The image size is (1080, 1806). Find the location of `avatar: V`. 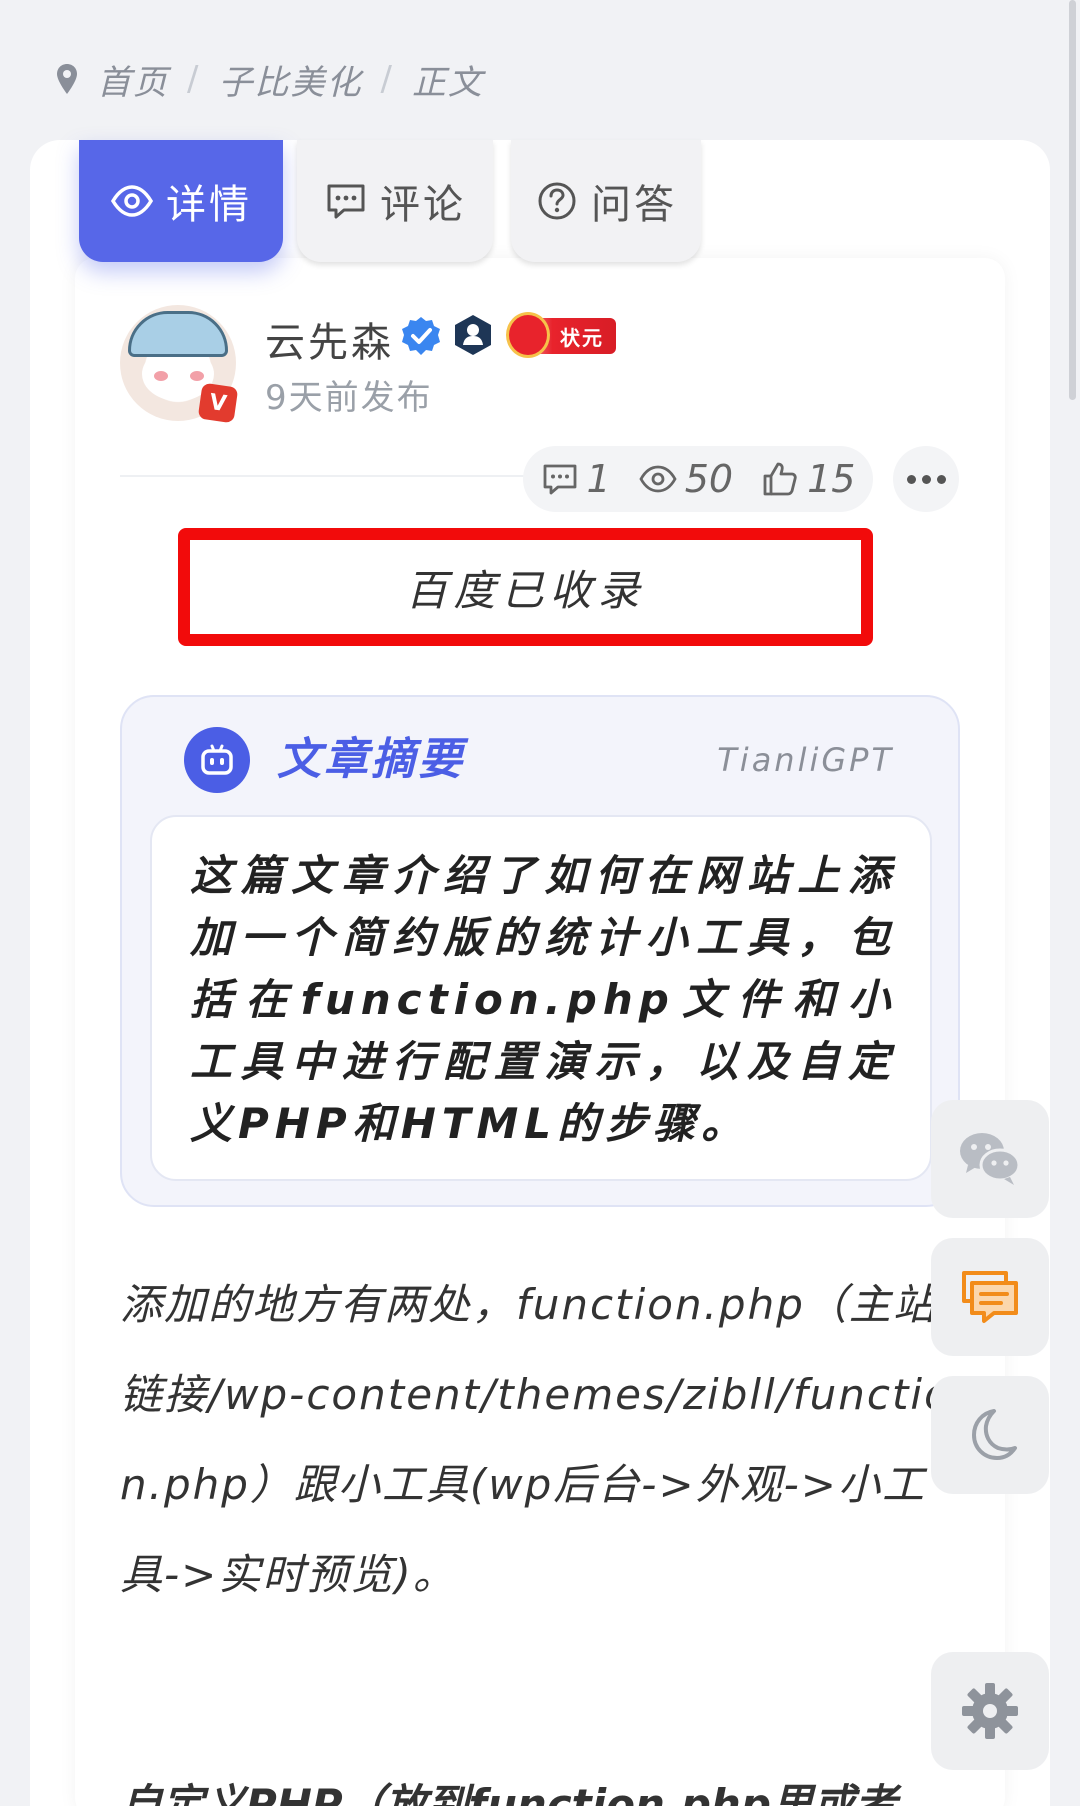

avatar: V is located at coordinates (179, 364).